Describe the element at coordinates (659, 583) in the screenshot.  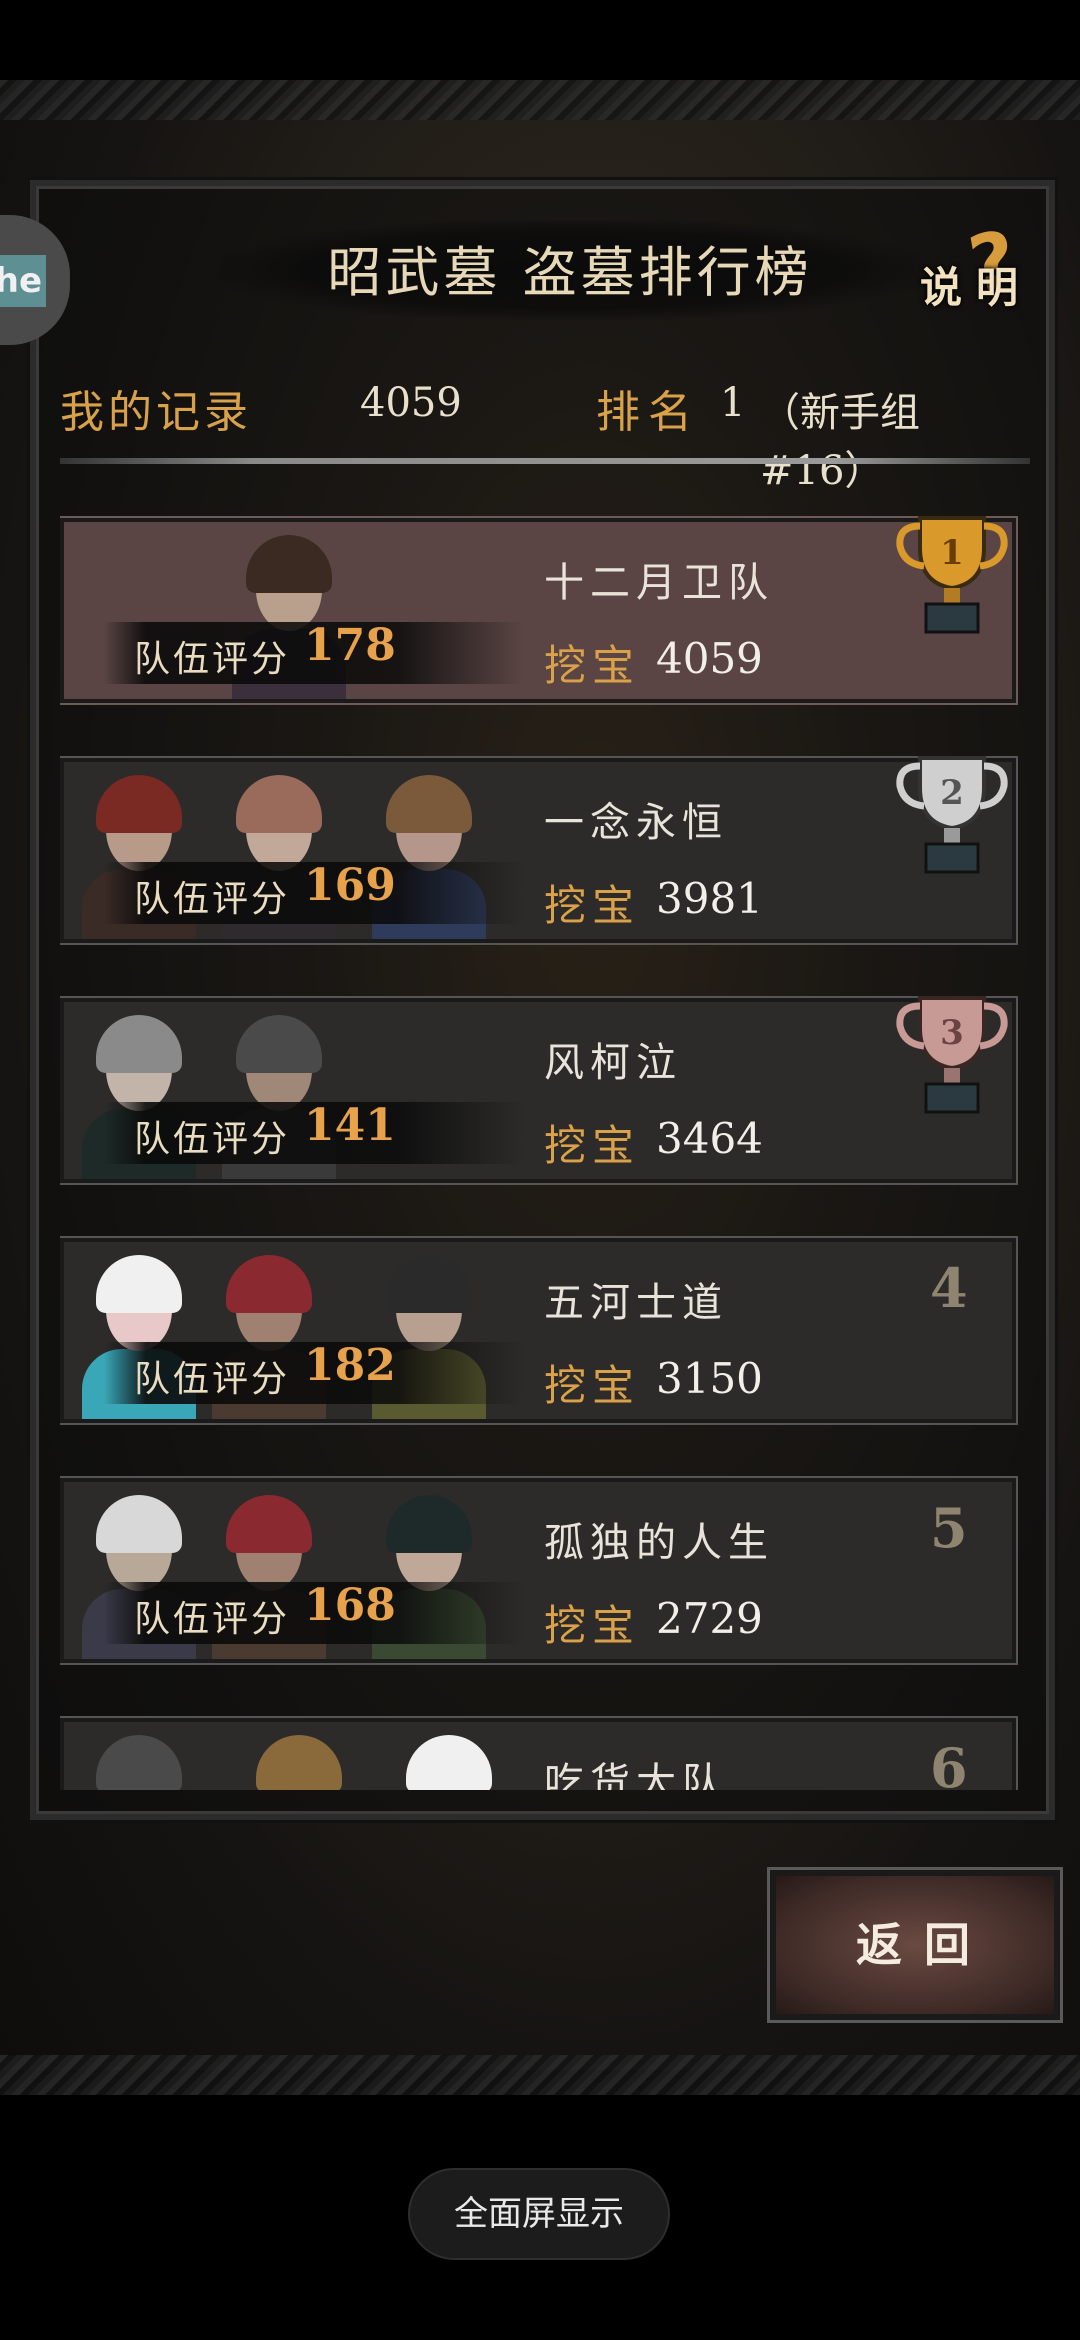
I see `team-name: 十二月卫队` at that location.